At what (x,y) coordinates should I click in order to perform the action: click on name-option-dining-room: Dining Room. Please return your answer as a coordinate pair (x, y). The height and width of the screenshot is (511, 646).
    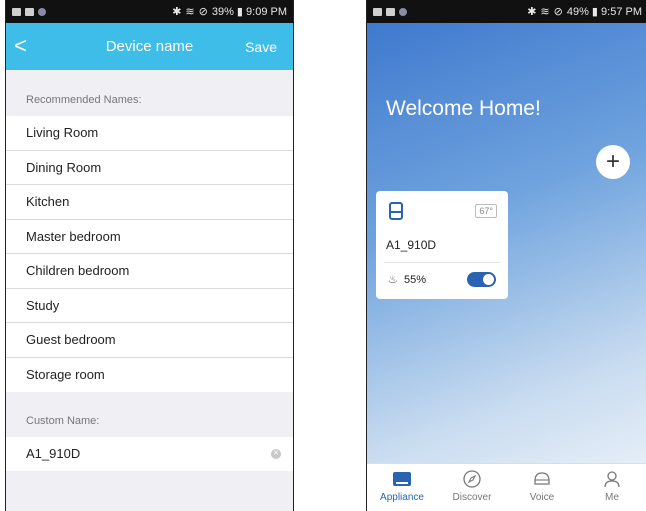
    Looking at the image, I should click on (149, 168).